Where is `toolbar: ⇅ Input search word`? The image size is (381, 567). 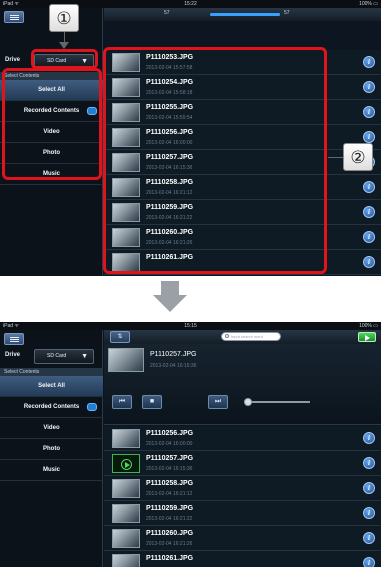 toolbar: ⇅ Input search word is located at coordinates (242, 337).